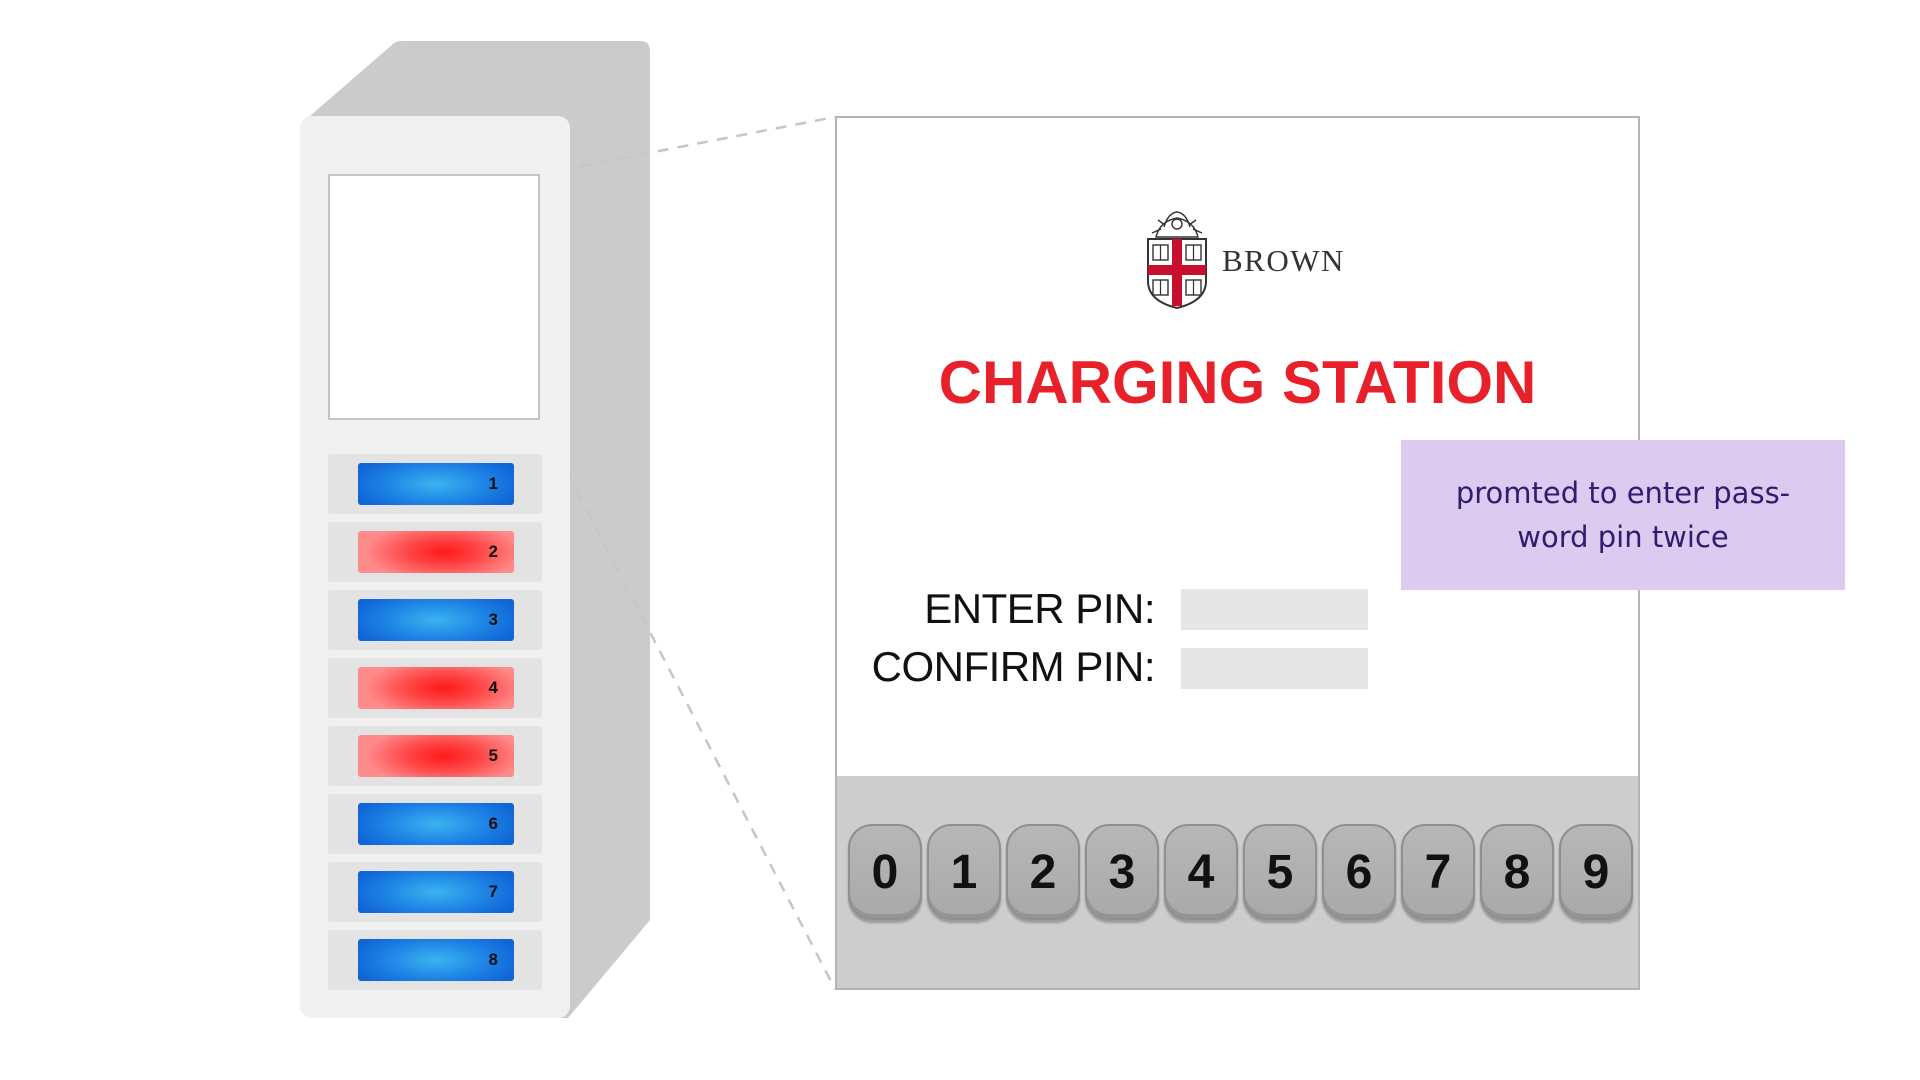 This screenshot has height=1080, width=1920. What do you see at coordinates (964, 872) in the screenshot?
I see `key-1: 1` at bounding box center [964, 872].